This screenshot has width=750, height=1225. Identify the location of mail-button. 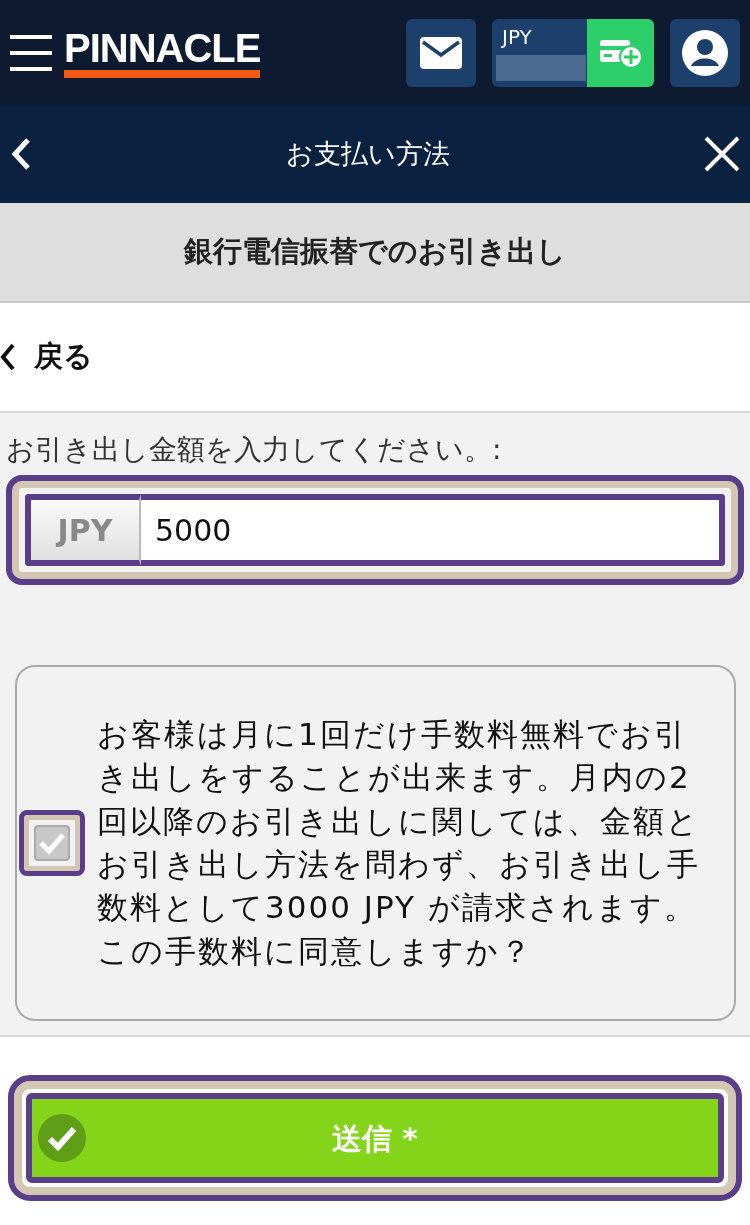
(441, 52).